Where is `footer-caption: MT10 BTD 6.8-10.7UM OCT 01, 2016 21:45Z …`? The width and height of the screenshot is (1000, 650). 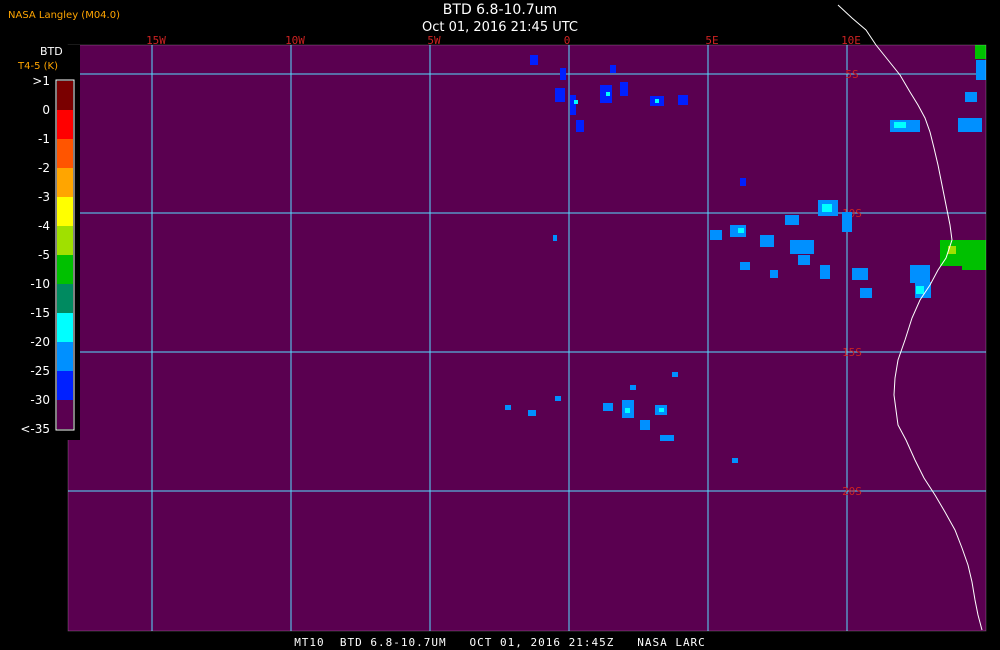
footer-caption: MT10 BTD 6.8-10.7UM OCT 01, 2016 21:45Z … is located at coordinates (500, 642).